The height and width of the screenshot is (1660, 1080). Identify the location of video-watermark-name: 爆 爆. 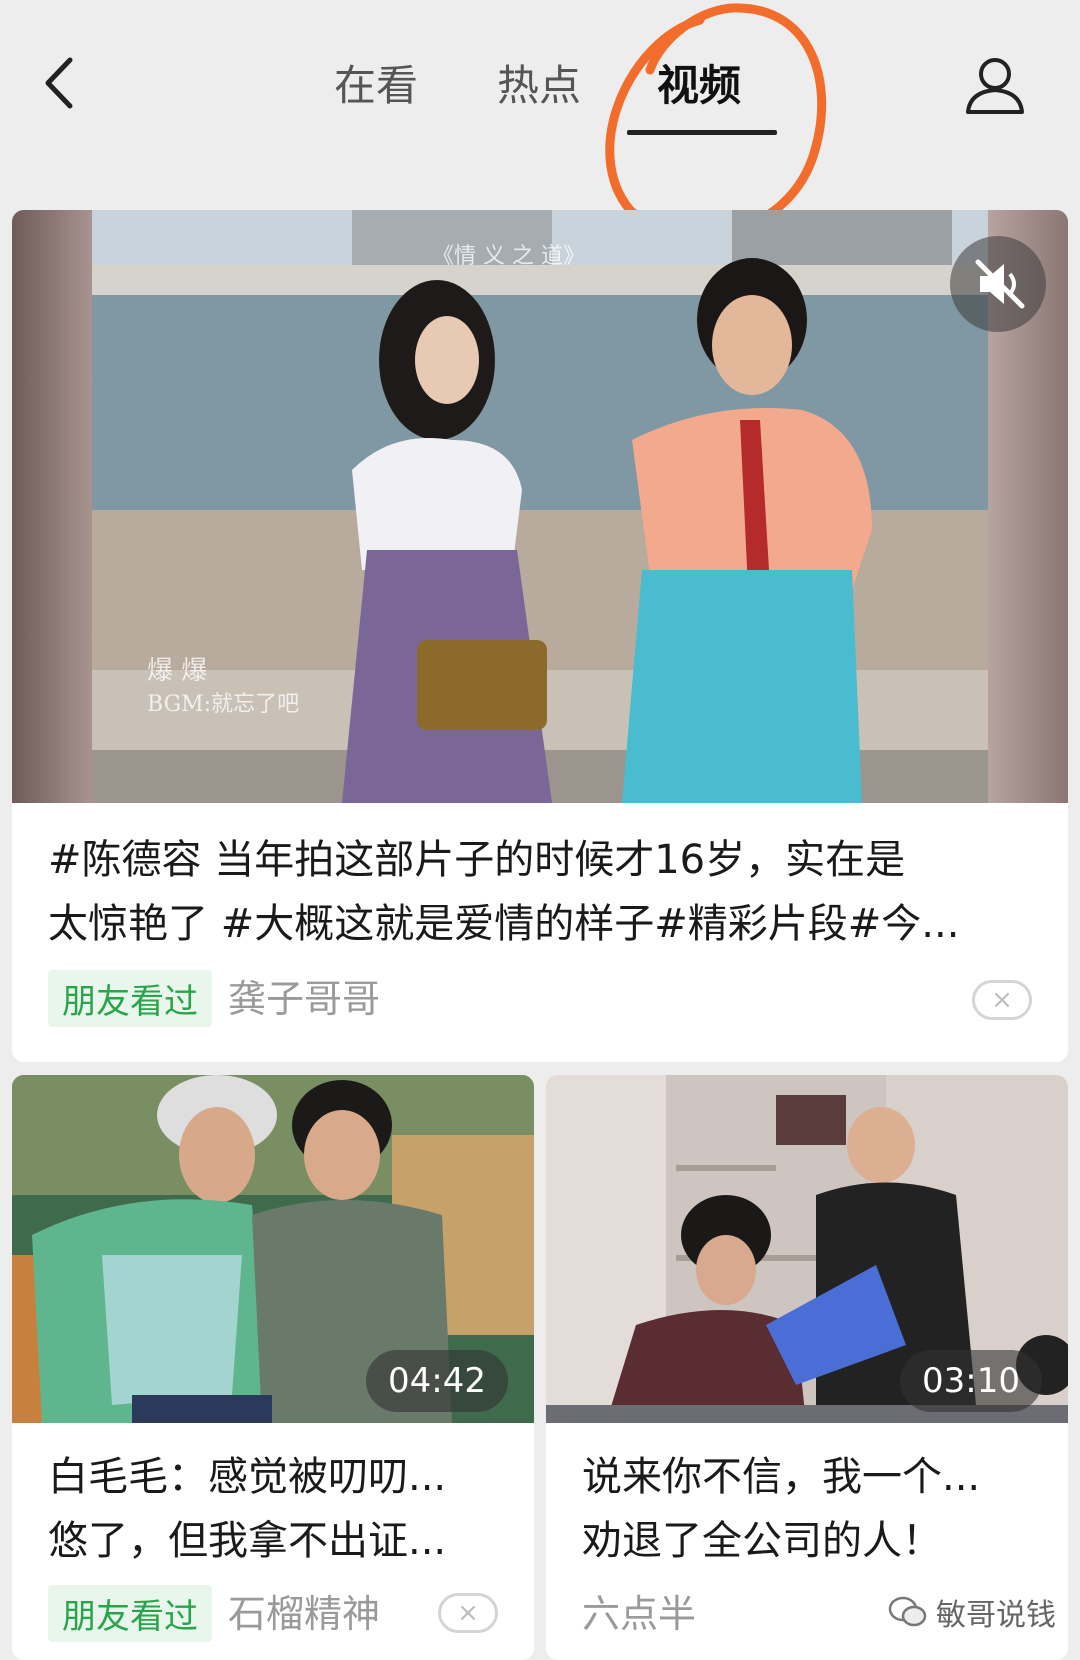
(177, 671).